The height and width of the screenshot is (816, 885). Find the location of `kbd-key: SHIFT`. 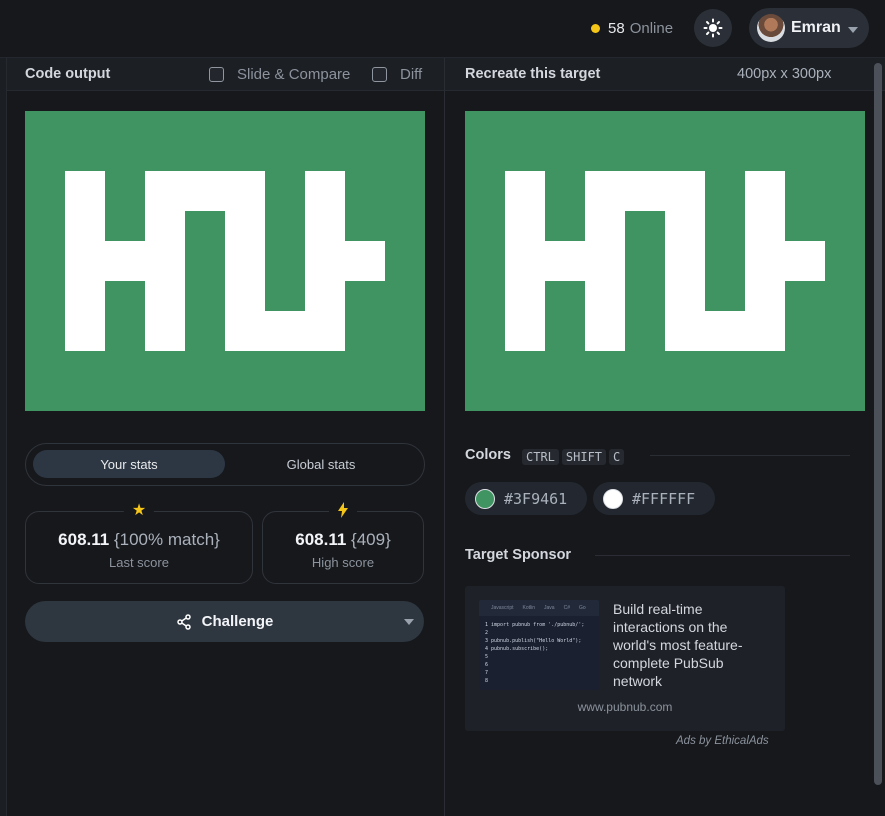

kbd-key: SHIFT is located at coordinates (584, 457).